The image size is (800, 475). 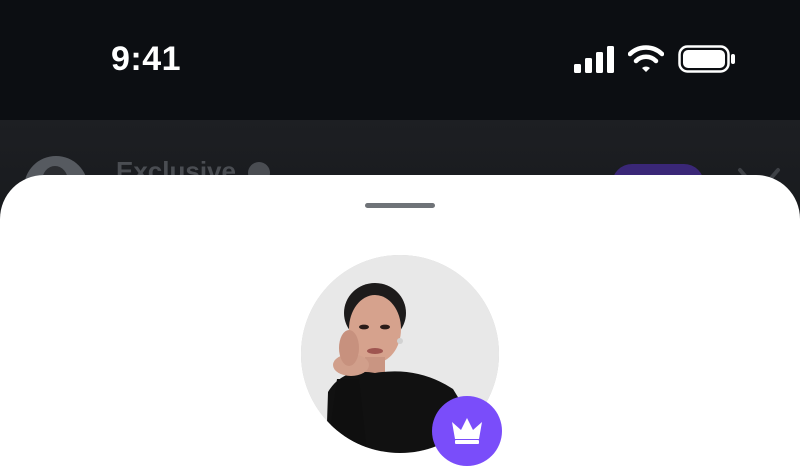 I want to click on battery-icon, so click(x=706, y=59).